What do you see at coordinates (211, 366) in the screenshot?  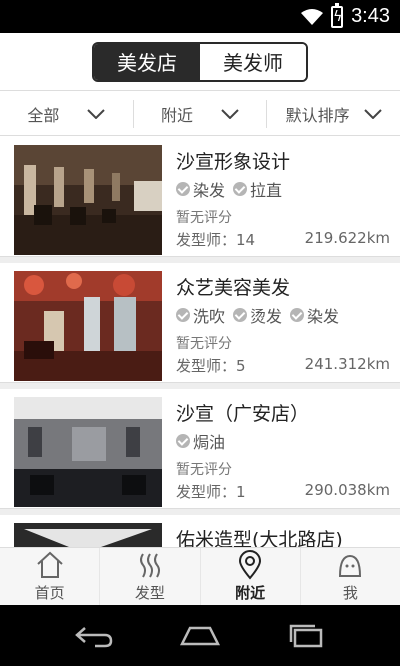 I see `stylist-count: 发型师：5` at bounding box center [211, 366].